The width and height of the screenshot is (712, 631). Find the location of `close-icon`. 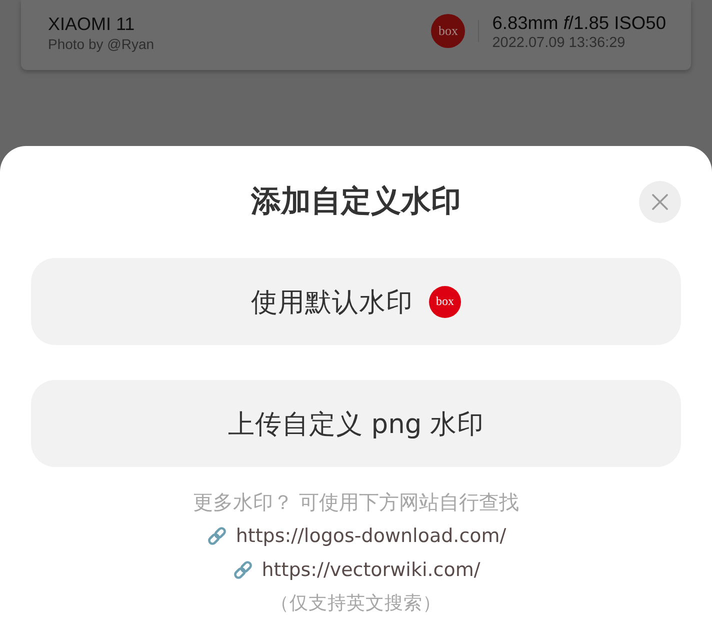

close-icon is located at coordinates (660, 202).